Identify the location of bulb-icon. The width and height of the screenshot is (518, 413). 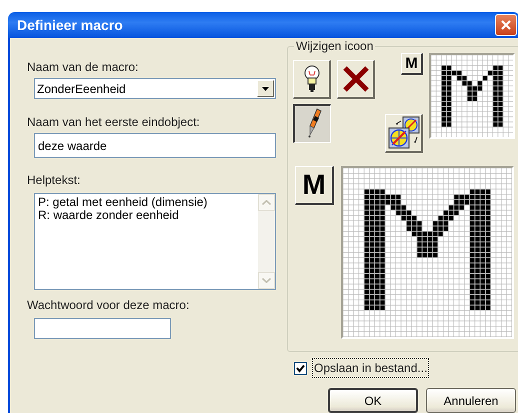
(312, 79).